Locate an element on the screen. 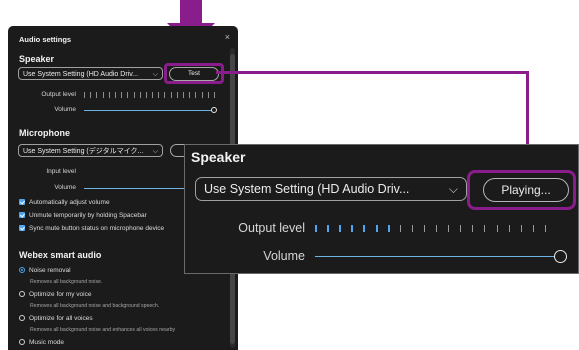  radio-selected-icon is located at coordinates (22, 270).